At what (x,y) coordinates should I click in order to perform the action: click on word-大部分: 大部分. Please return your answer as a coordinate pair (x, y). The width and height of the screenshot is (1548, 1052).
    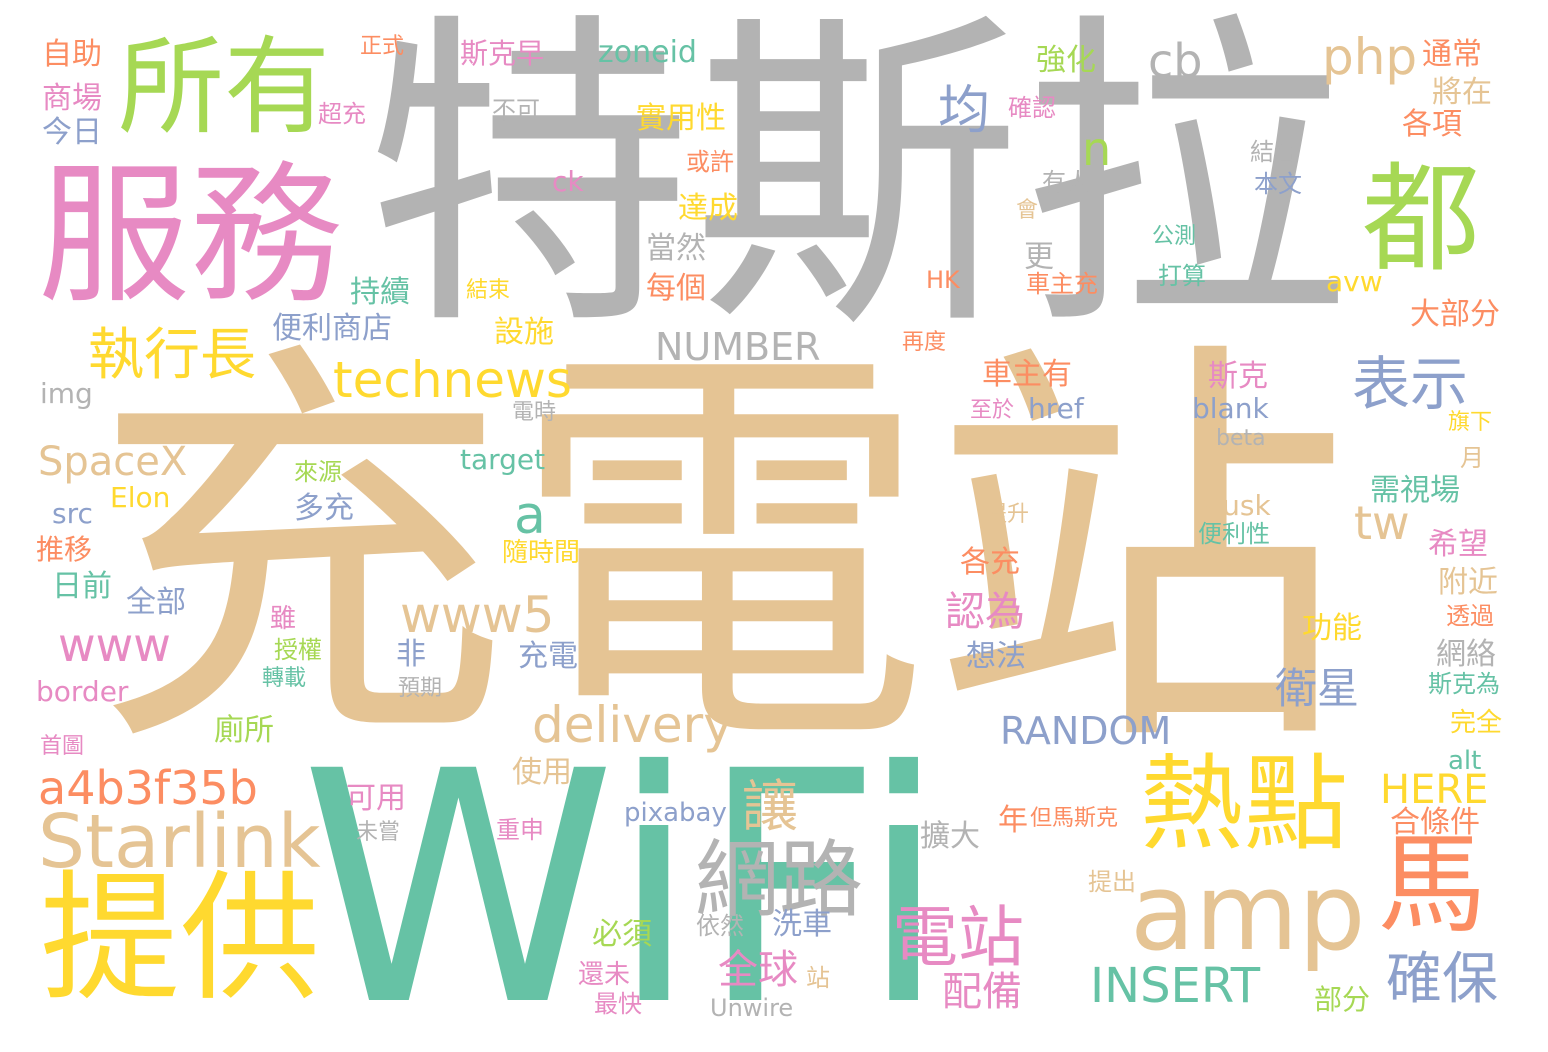
    Looking at the image, I should click on (1455, 314).